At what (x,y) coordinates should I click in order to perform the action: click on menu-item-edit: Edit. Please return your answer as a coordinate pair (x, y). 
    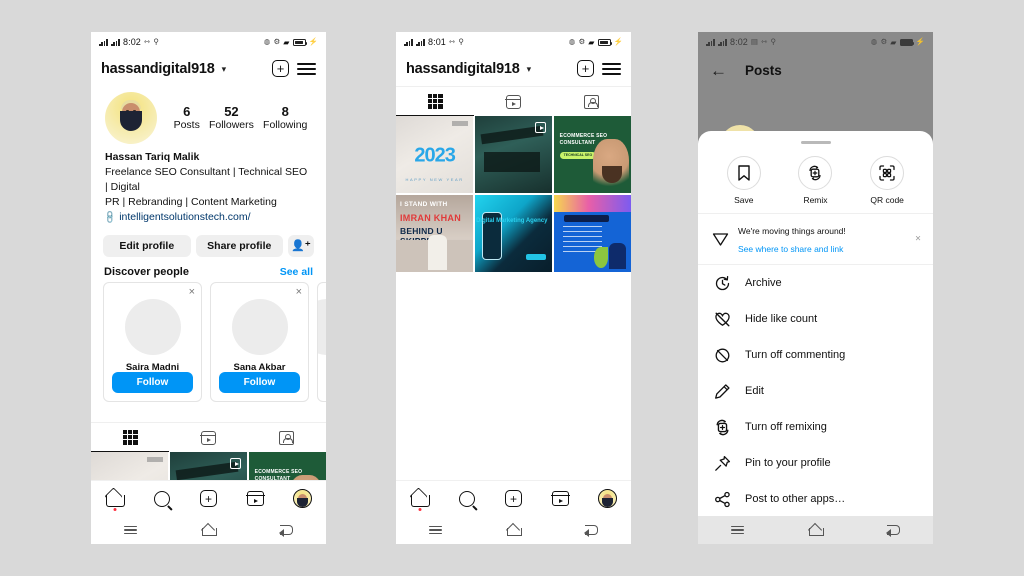
    Looking at the image, I should click on (815, 391).